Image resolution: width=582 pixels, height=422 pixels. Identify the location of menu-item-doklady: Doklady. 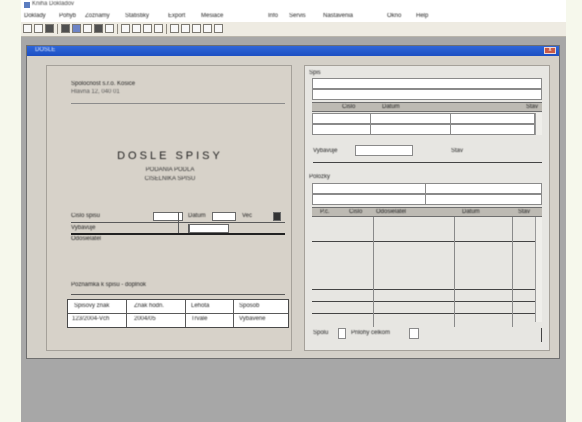
(35, 16).